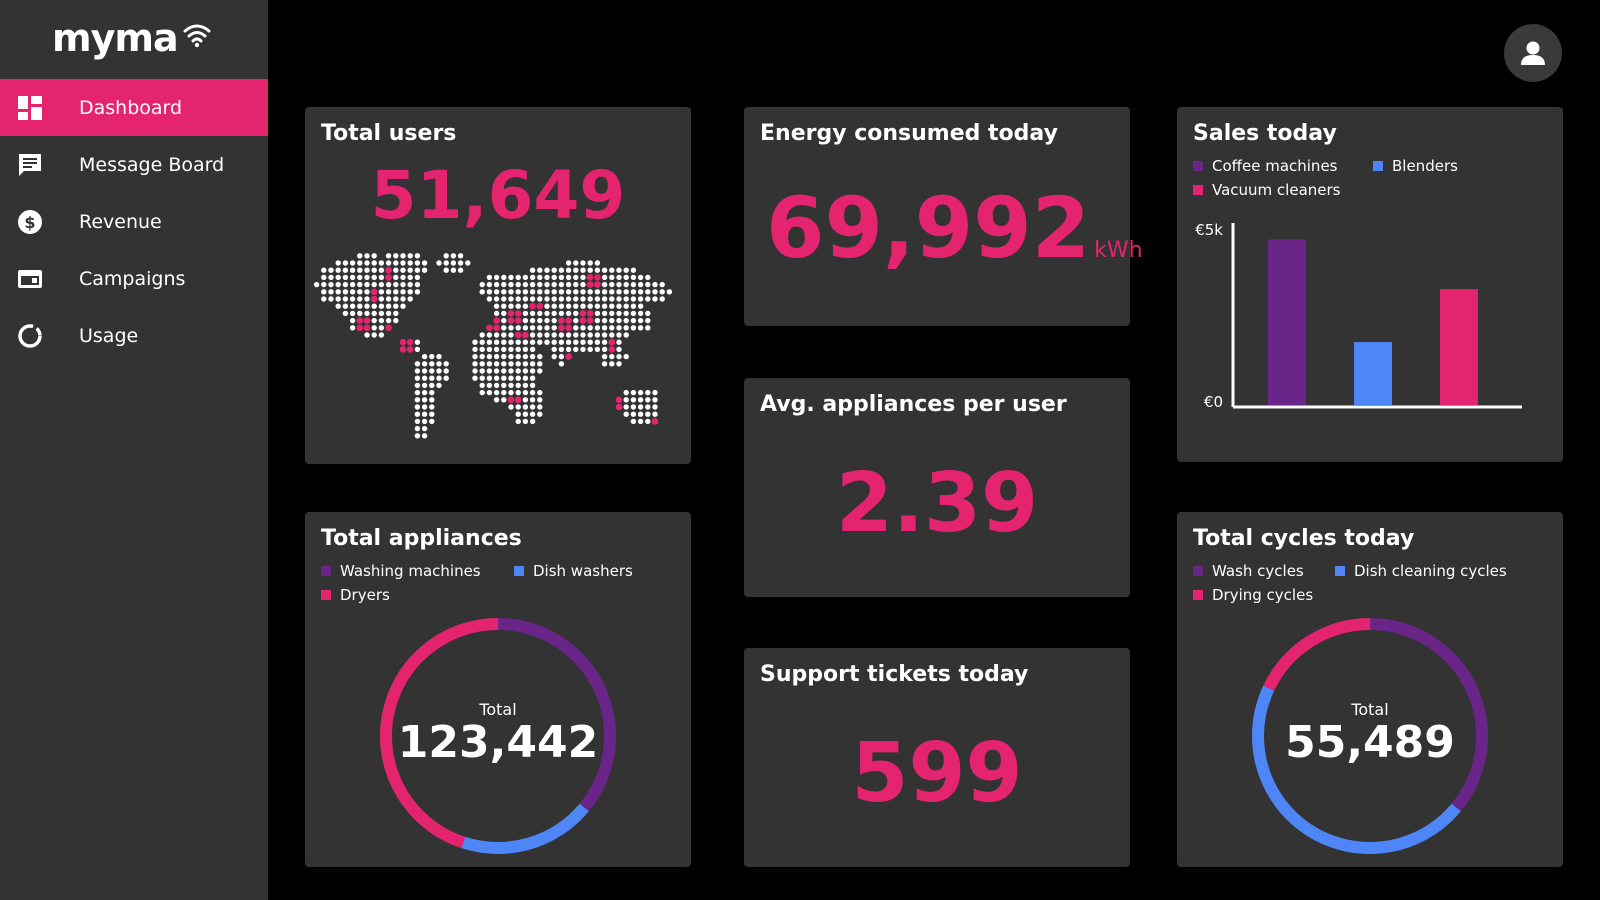 This screenshot has height=900, width=1600. What do you see at coordinates (1533, 53) in the screenshot?
I see `user-avatar-button` at bounding box center [1533, 53].